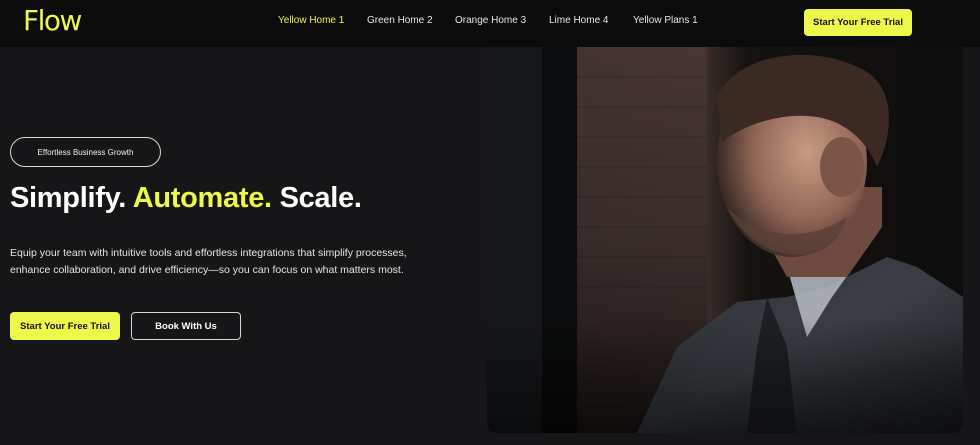  What do you see at coordinates (311, 20) in the screenshot?
I see `nav-link-yellow-home-1: Yellow Home 1` at bounding box center [311, 20].